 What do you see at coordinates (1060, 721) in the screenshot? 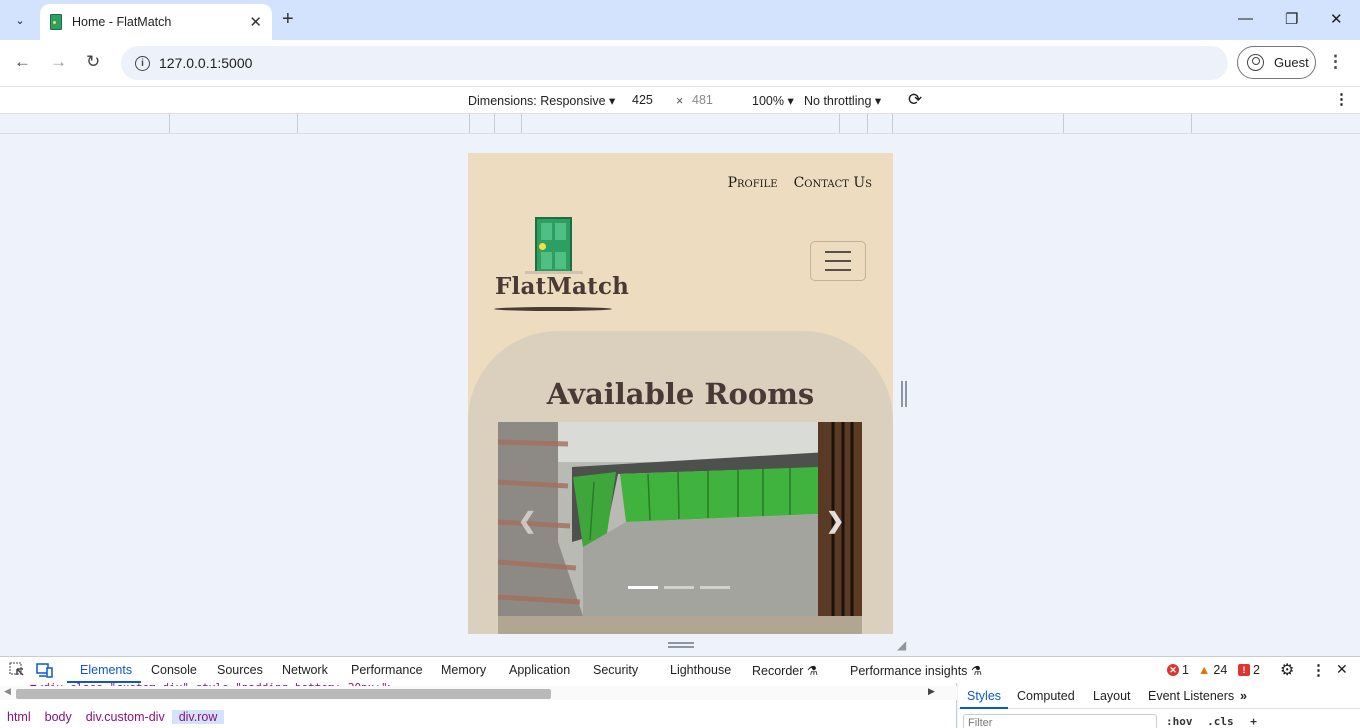
I see `styles-filter-input: Filter` at bounding box center [1060, 721].